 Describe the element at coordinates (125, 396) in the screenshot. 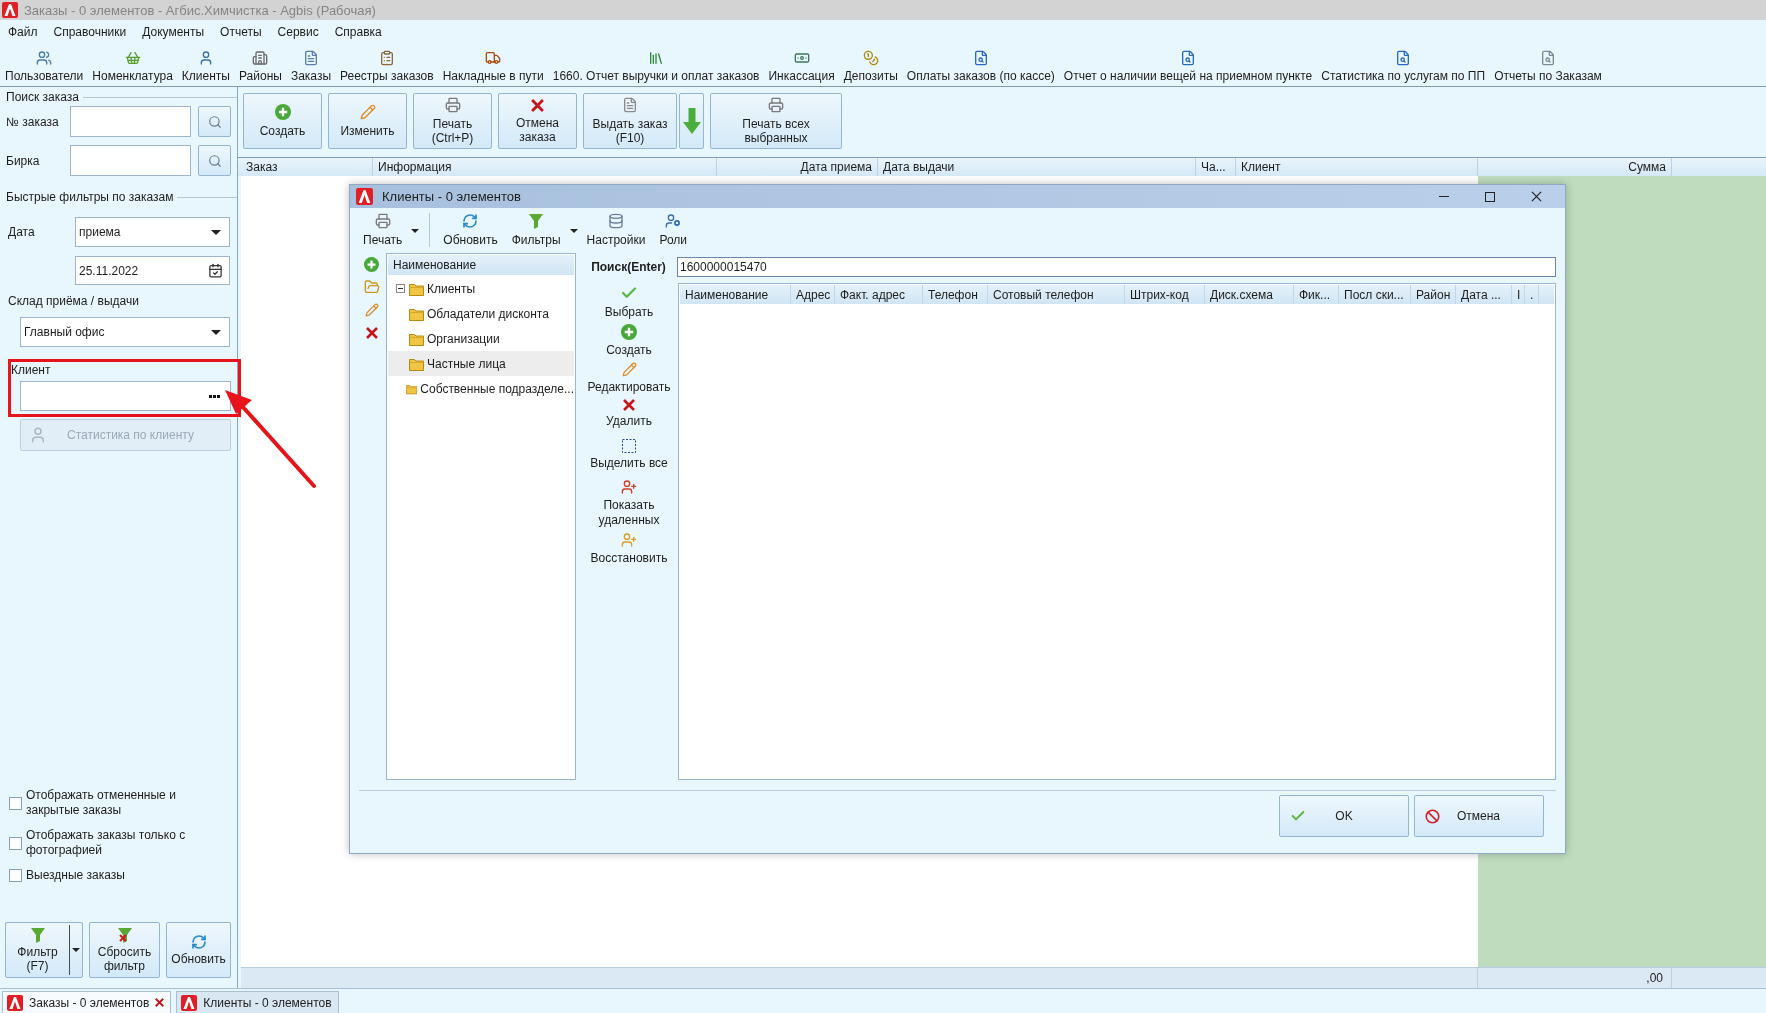

I see `client-field` at that location.